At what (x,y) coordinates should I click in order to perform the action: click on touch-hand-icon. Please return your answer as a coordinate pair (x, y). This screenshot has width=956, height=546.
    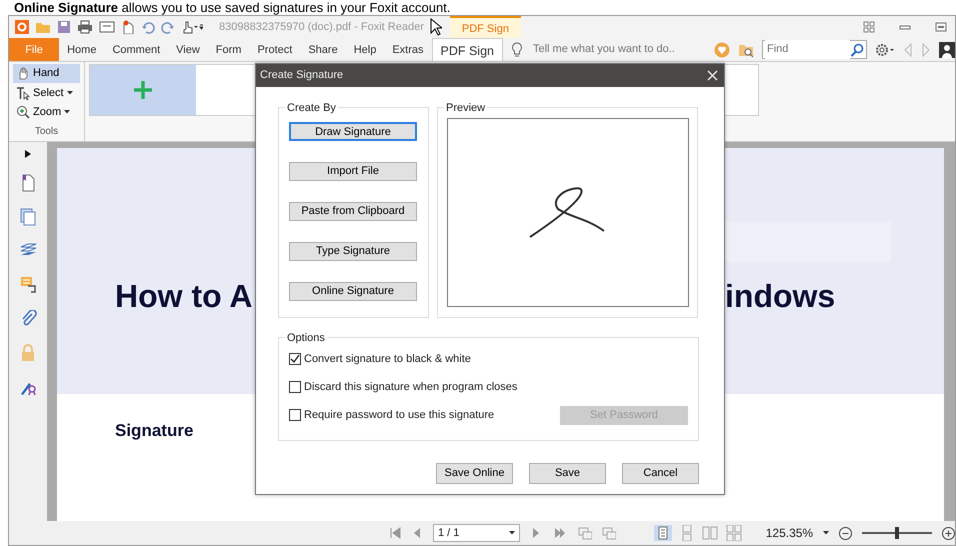
    Looking at the image, I should click on (192, 27).